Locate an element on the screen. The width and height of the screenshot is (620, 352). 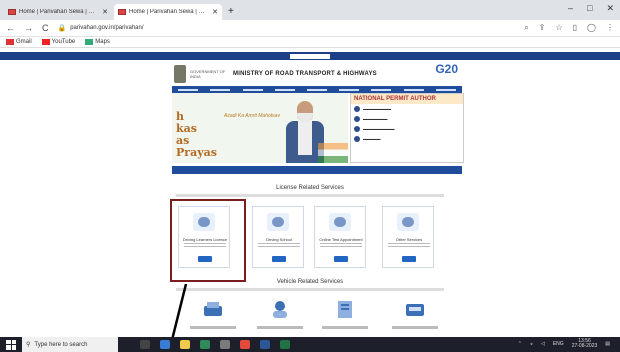
test-appointment-icon is located at coordinates (340, 222).